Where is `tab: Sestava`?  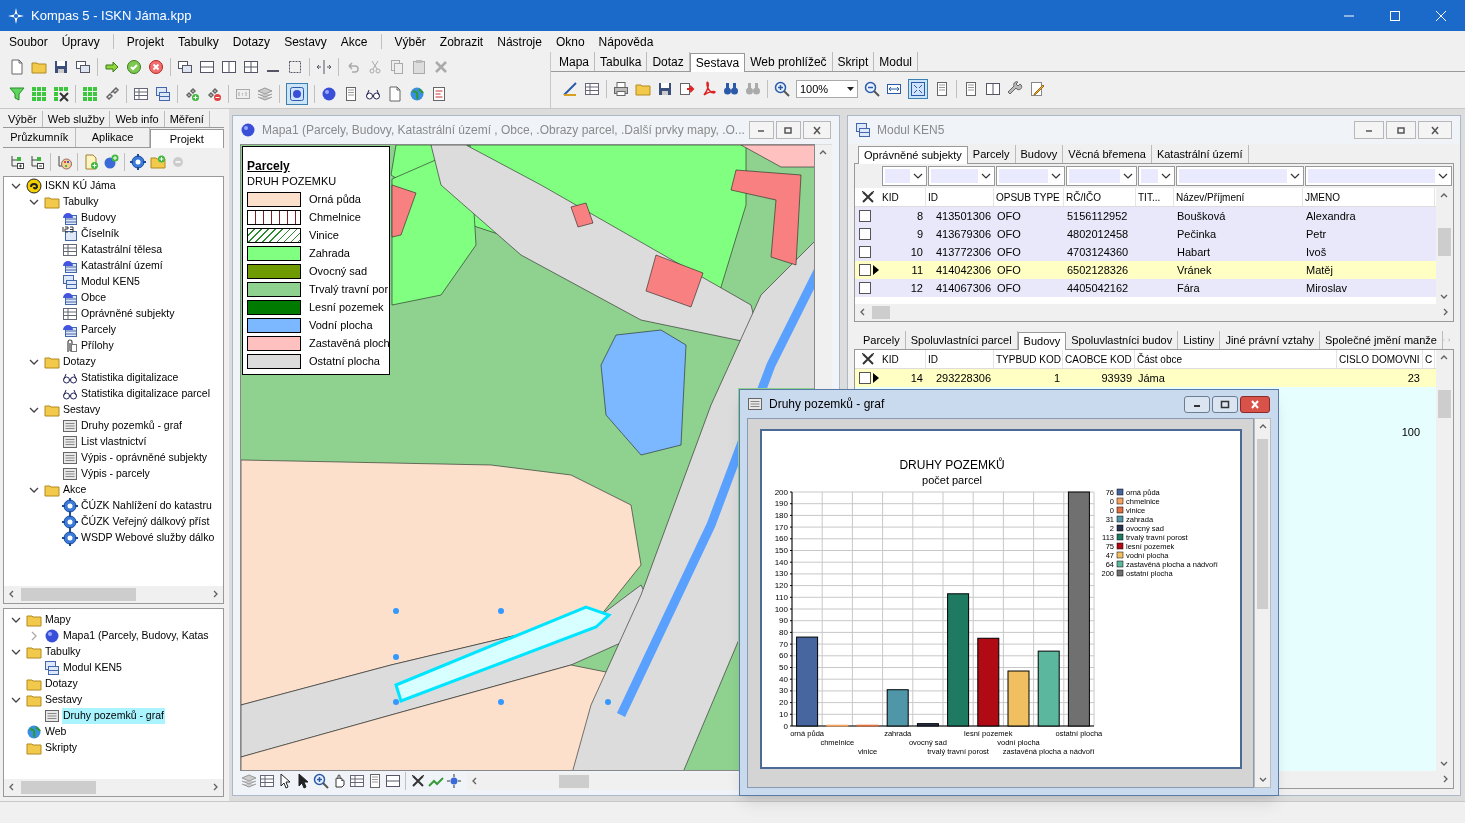
tab: Sestava is located at coordinates (717, 62).